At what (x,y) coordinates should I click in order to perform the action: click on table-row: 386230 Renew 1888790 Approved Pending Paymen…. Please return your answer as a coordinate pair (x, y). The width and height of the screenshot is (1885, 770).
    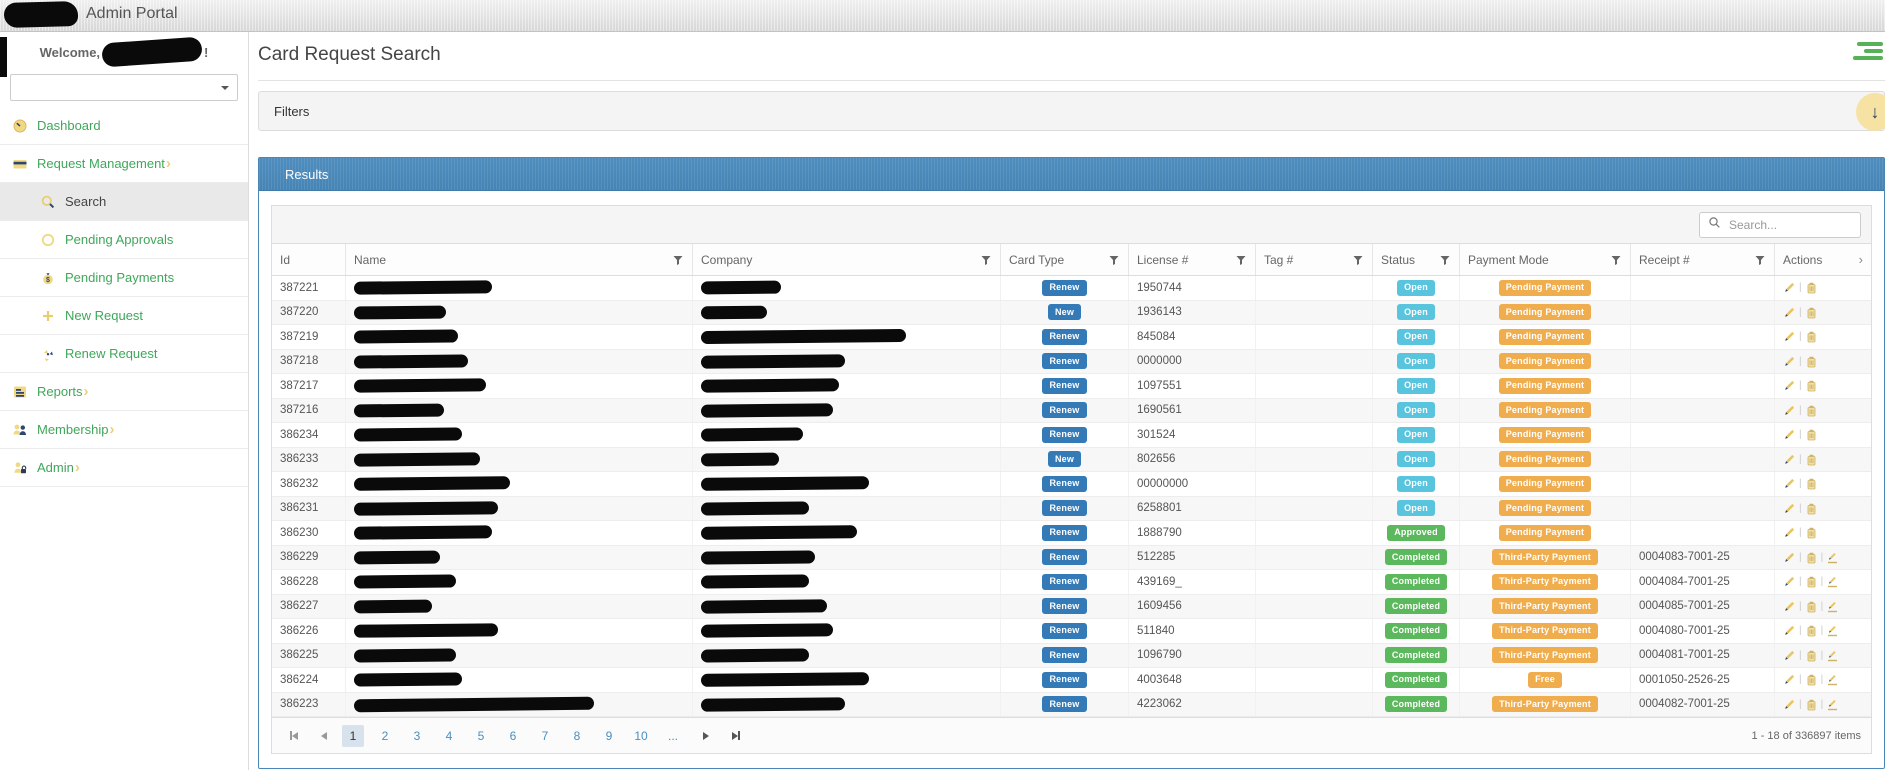
    Looking at the image, I should click on (1071, 533).